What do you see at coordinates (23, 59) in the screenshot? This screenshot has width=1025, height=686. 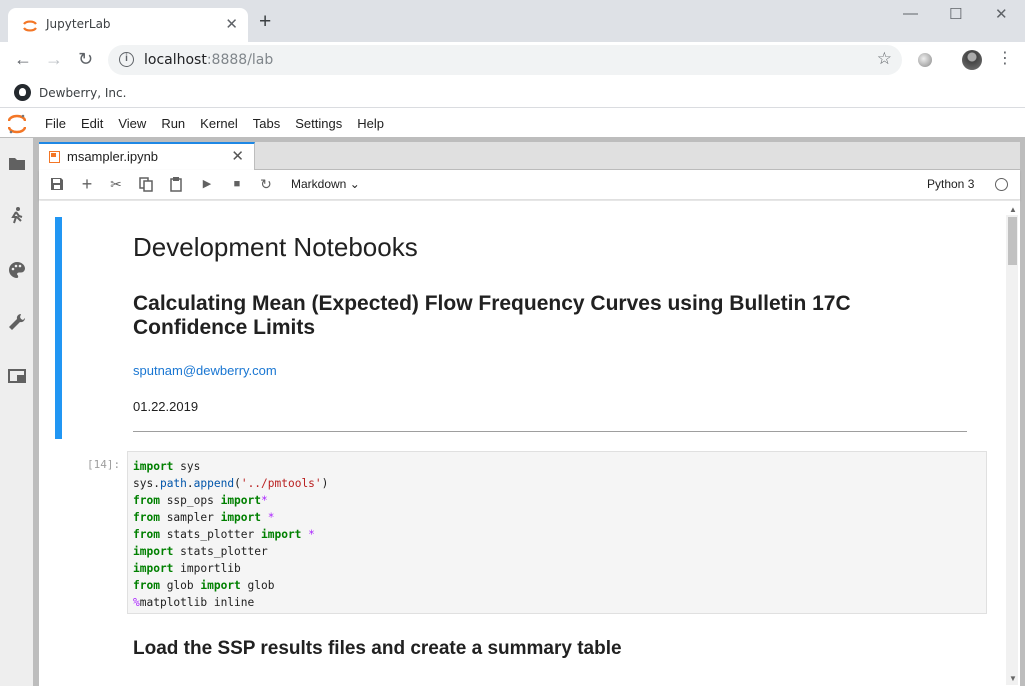 I see `back-icon: ←` at bounding box center [23, 59].